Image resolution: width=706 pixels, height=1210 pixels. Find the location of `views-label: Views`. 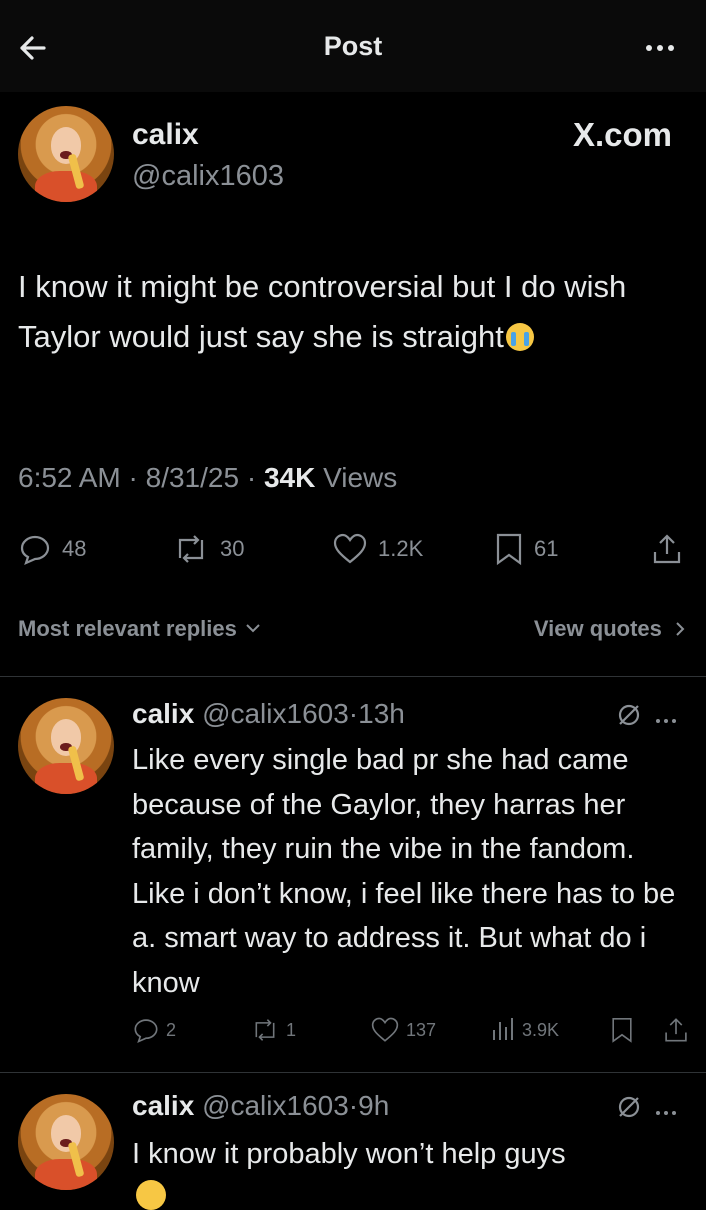

views-label: Views is located at coordinates (360, 477).